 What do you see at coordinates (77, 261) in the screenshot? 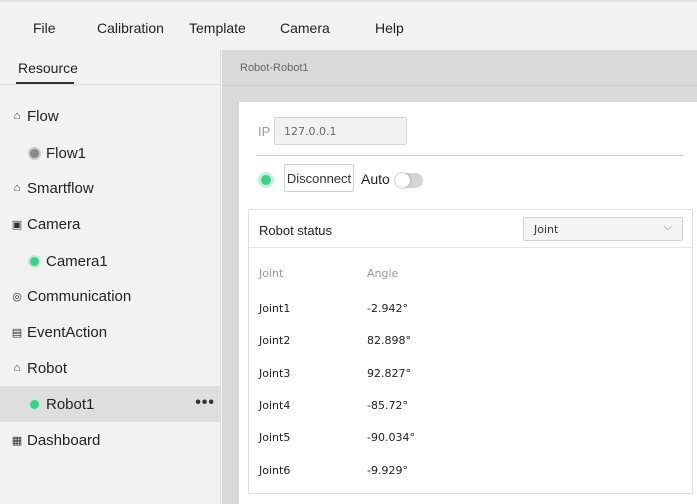
I see `tree-item-label: Camera1` at bounding box center [77, 261].